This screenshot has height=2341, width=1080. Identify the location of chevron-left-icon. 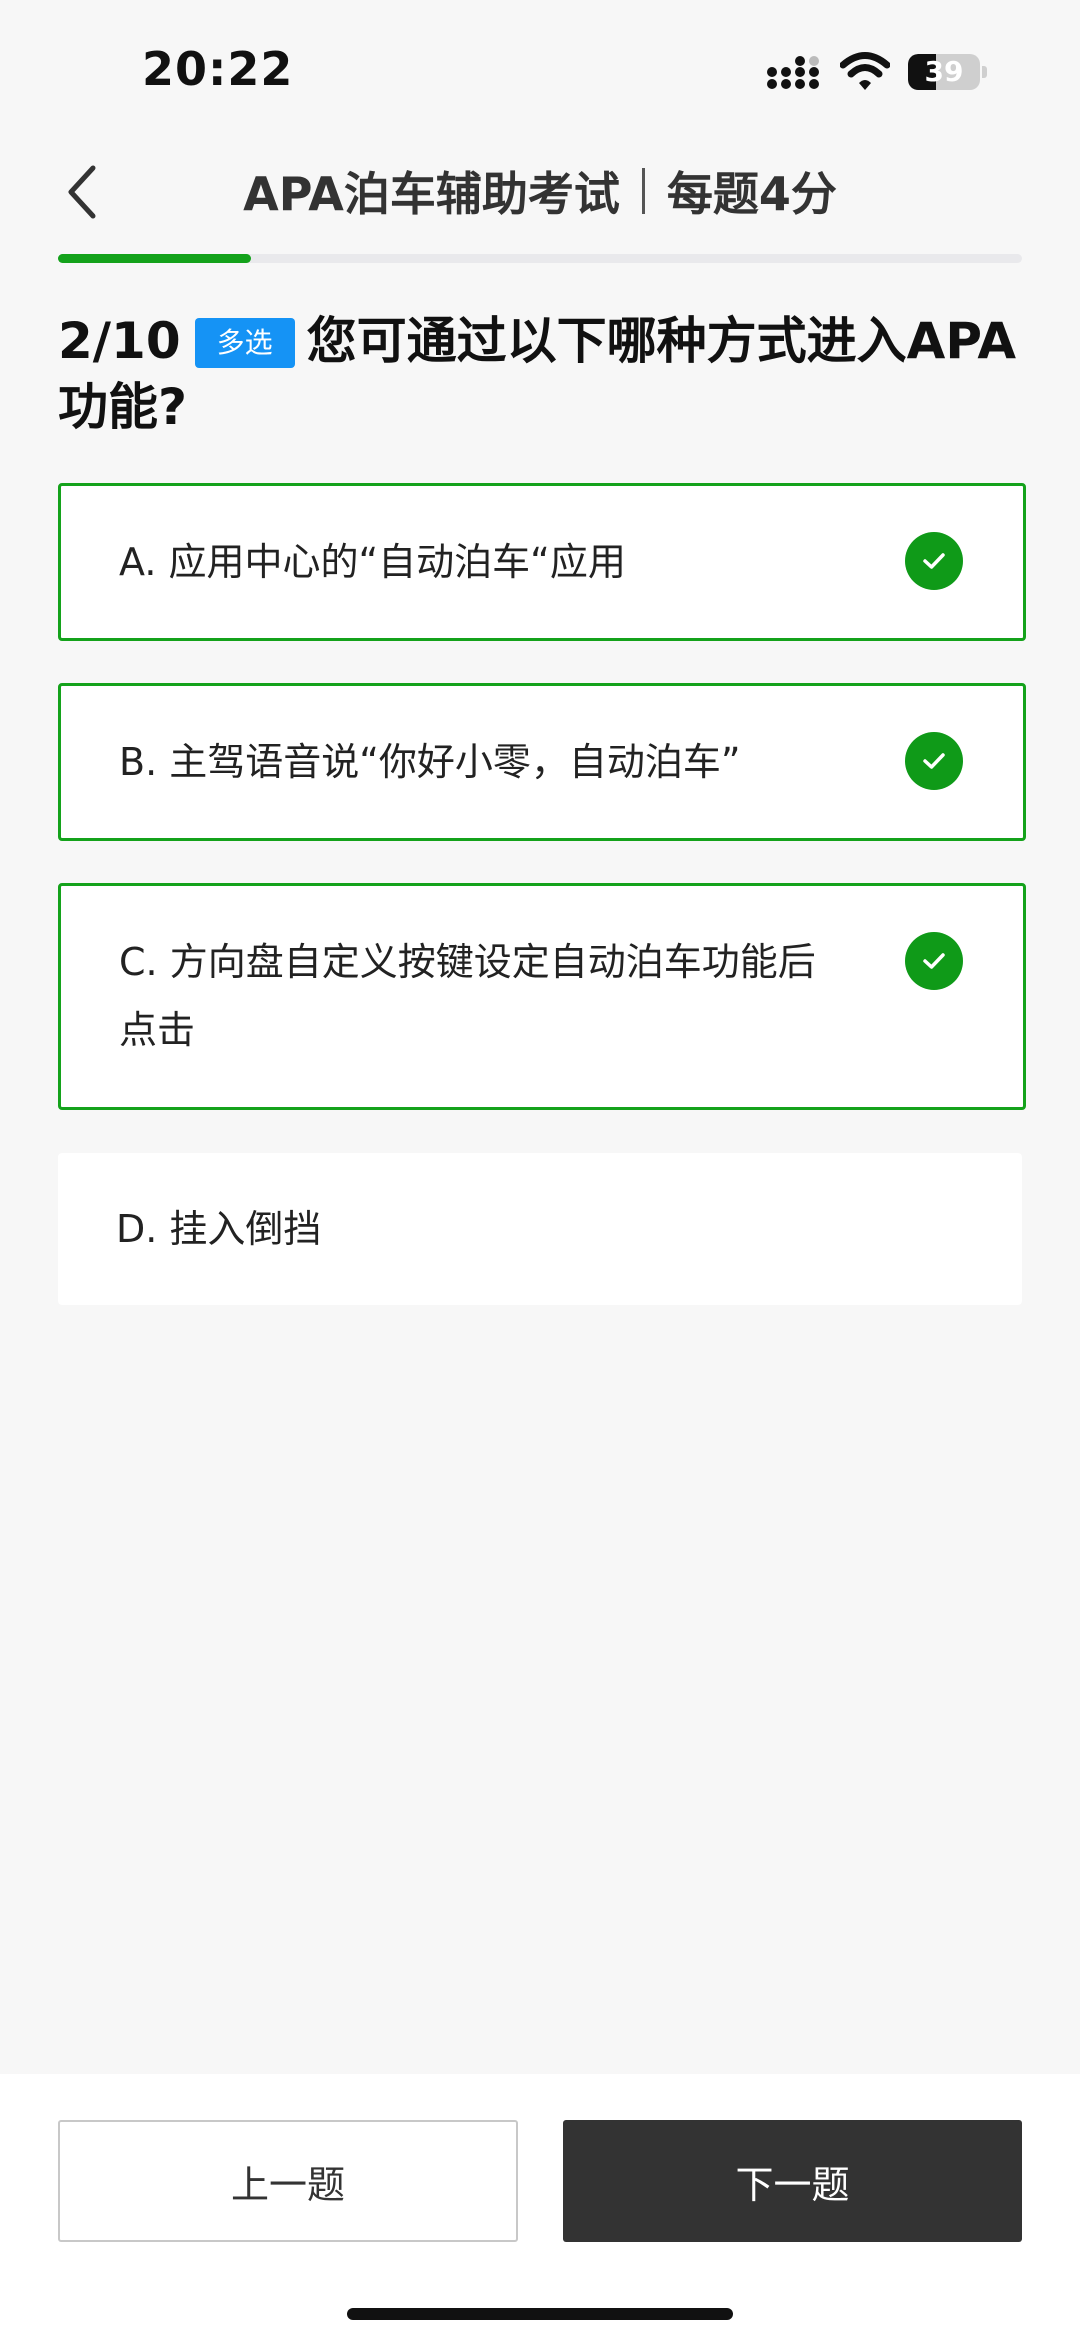
(82, 192).